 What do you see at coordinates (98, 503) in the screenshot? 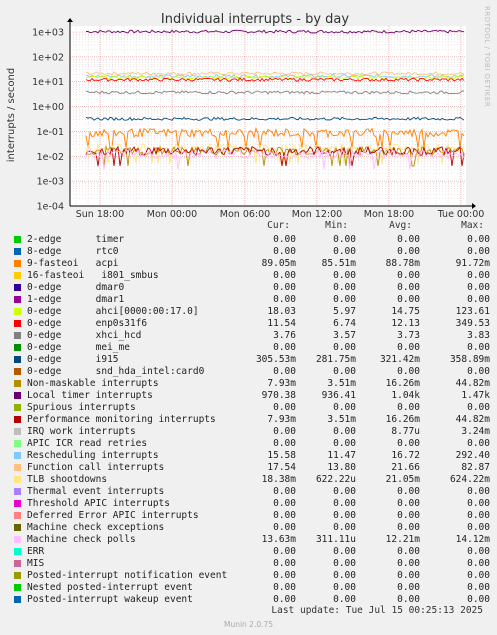
I see `legend-series-name: Threshold APIC interrupts` at bounding box center [98, 503].